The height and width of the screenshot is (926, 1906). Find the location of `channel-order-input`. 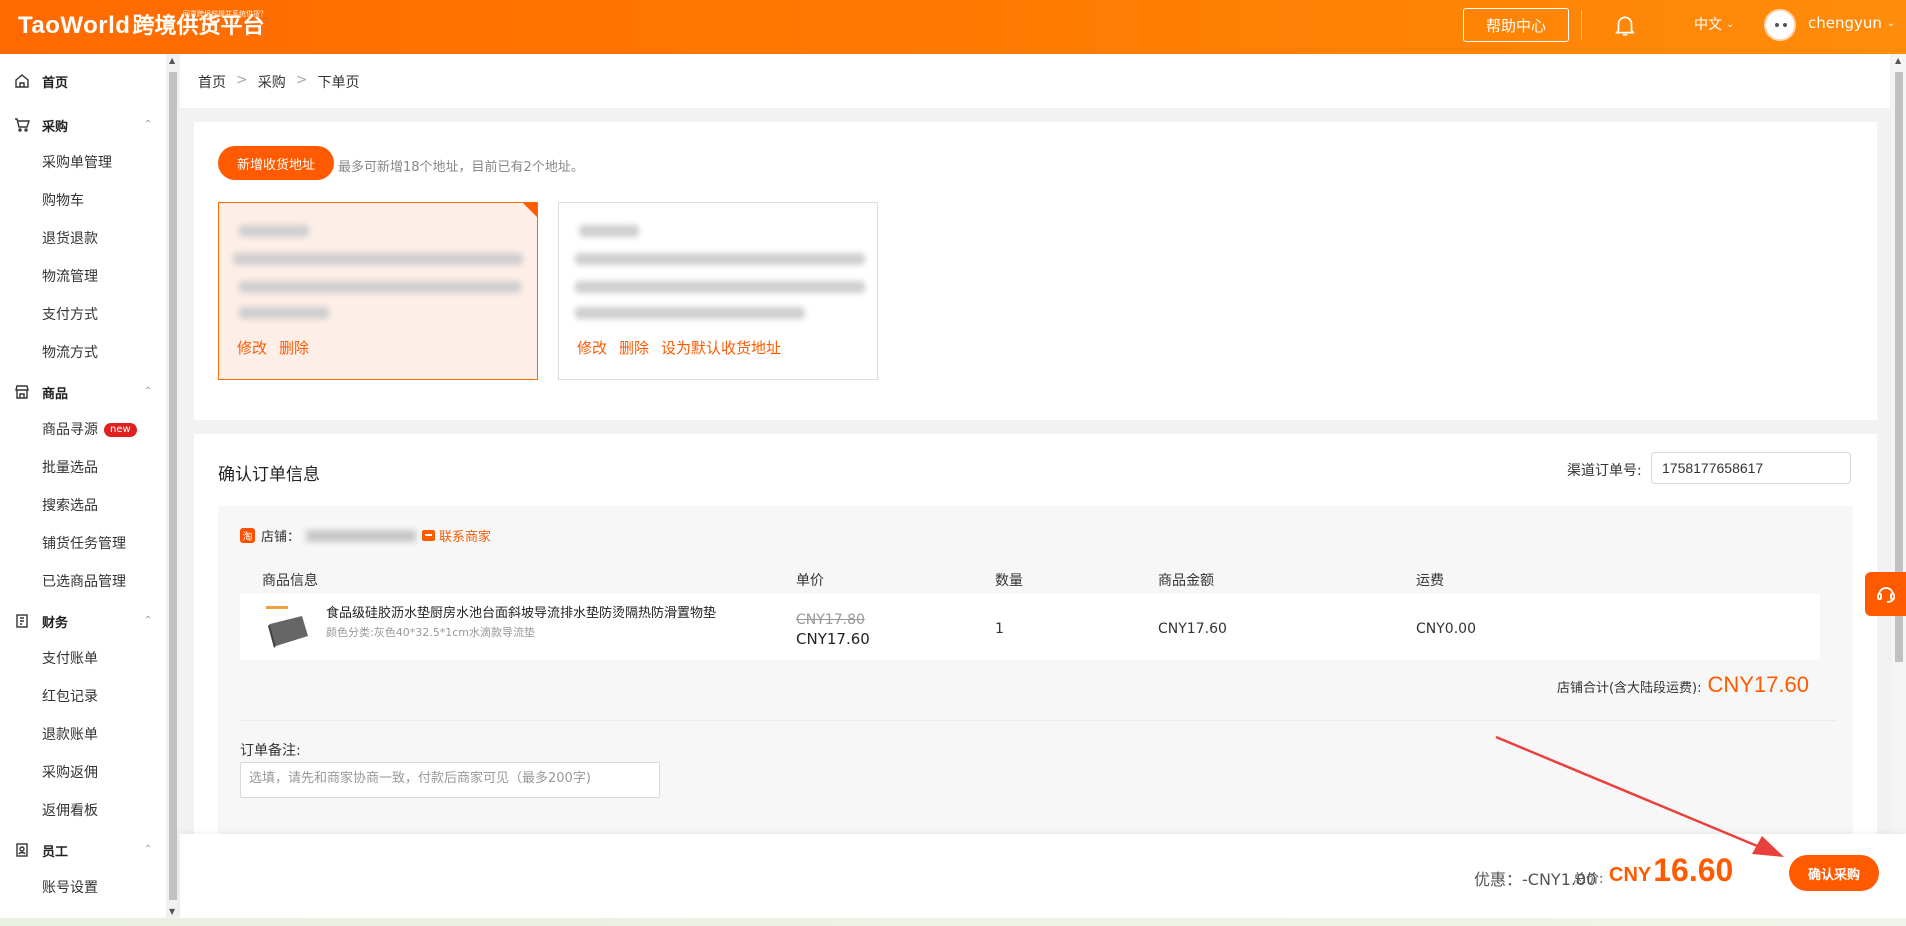

channel-order-input is located at coordinates (1751, 468).